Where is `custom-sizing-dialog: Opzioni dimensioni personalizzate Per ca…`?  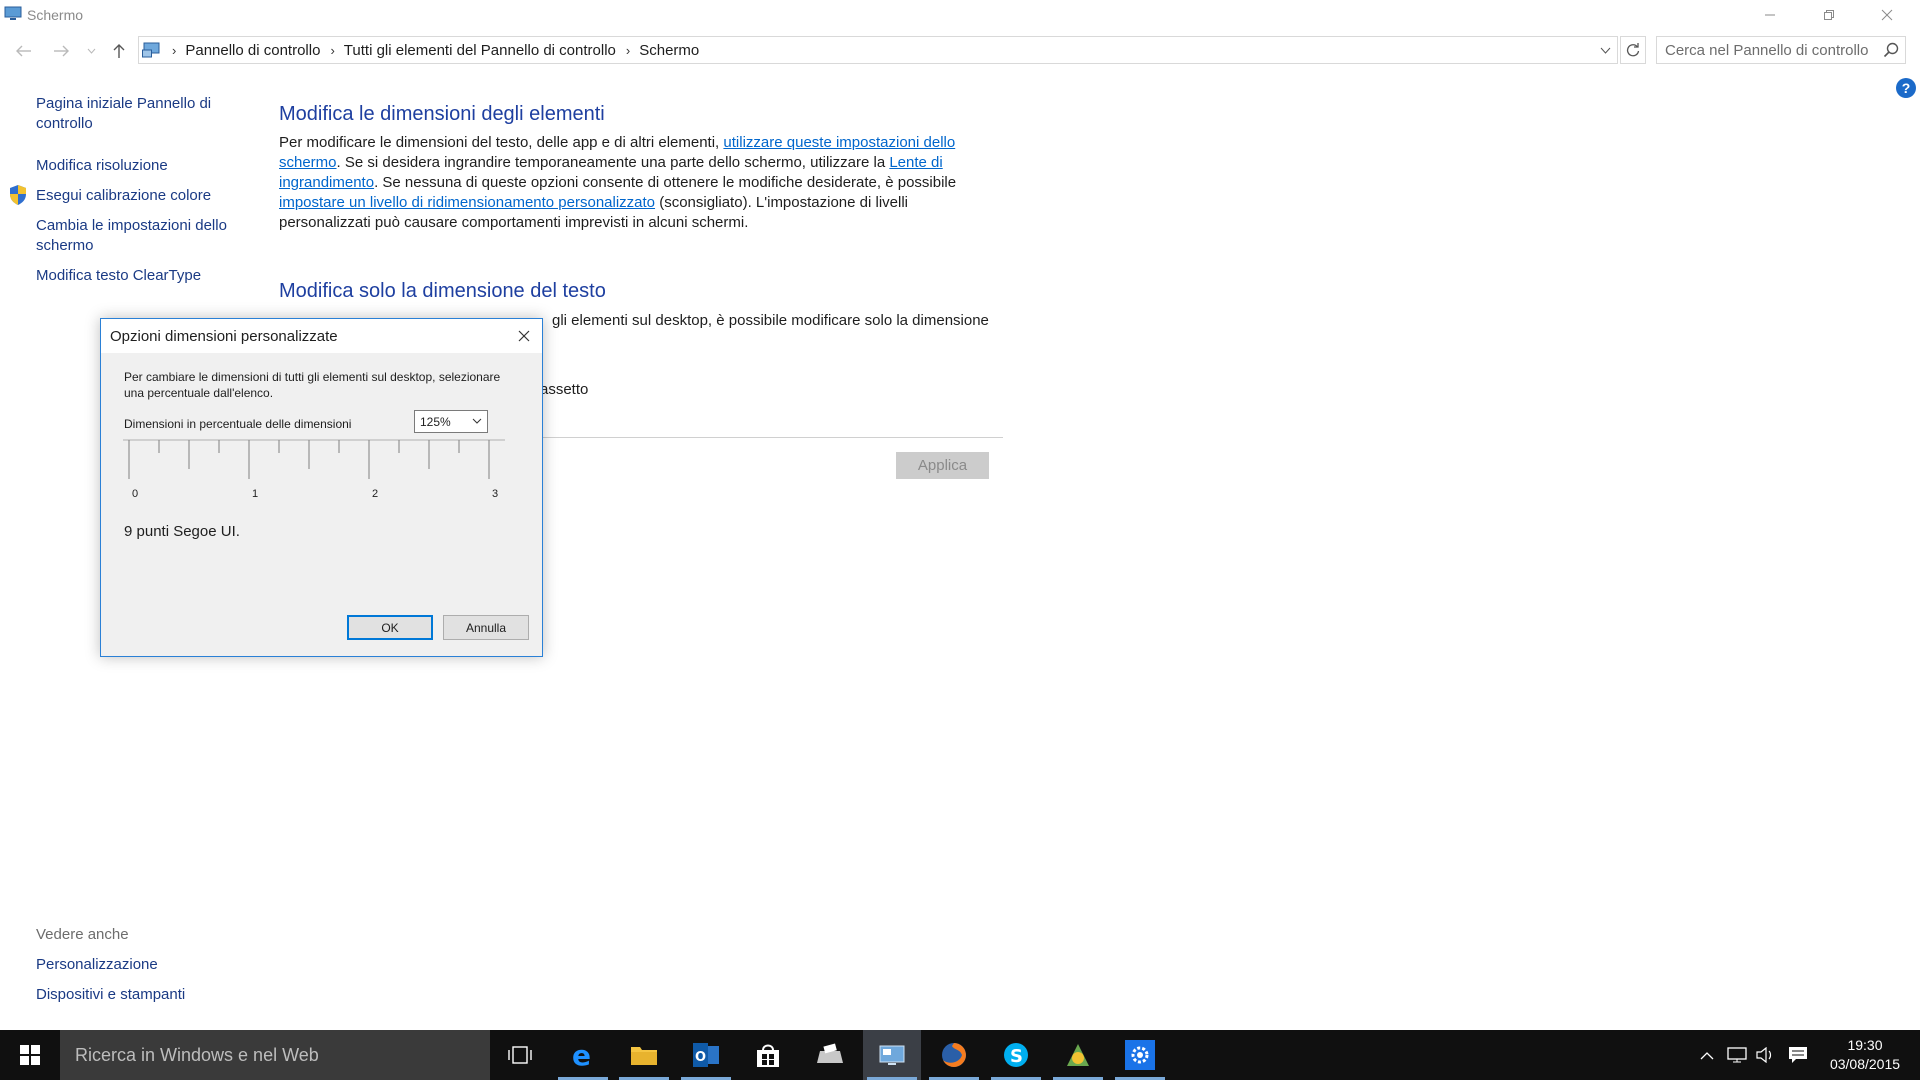 custom-sizing-dialog: Opzioni dimensioni personalizzate Per ca… is located at coordinates (321, 487).